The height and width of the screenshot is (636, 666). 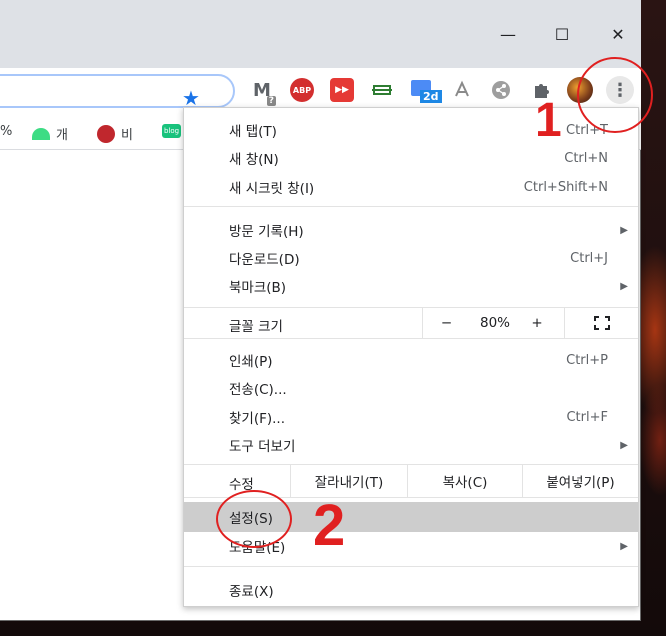 What do you see at coordinates (329, 525) in the screenshot?
I see `annotation-step-2: 2` at bounding box center [329, 525].